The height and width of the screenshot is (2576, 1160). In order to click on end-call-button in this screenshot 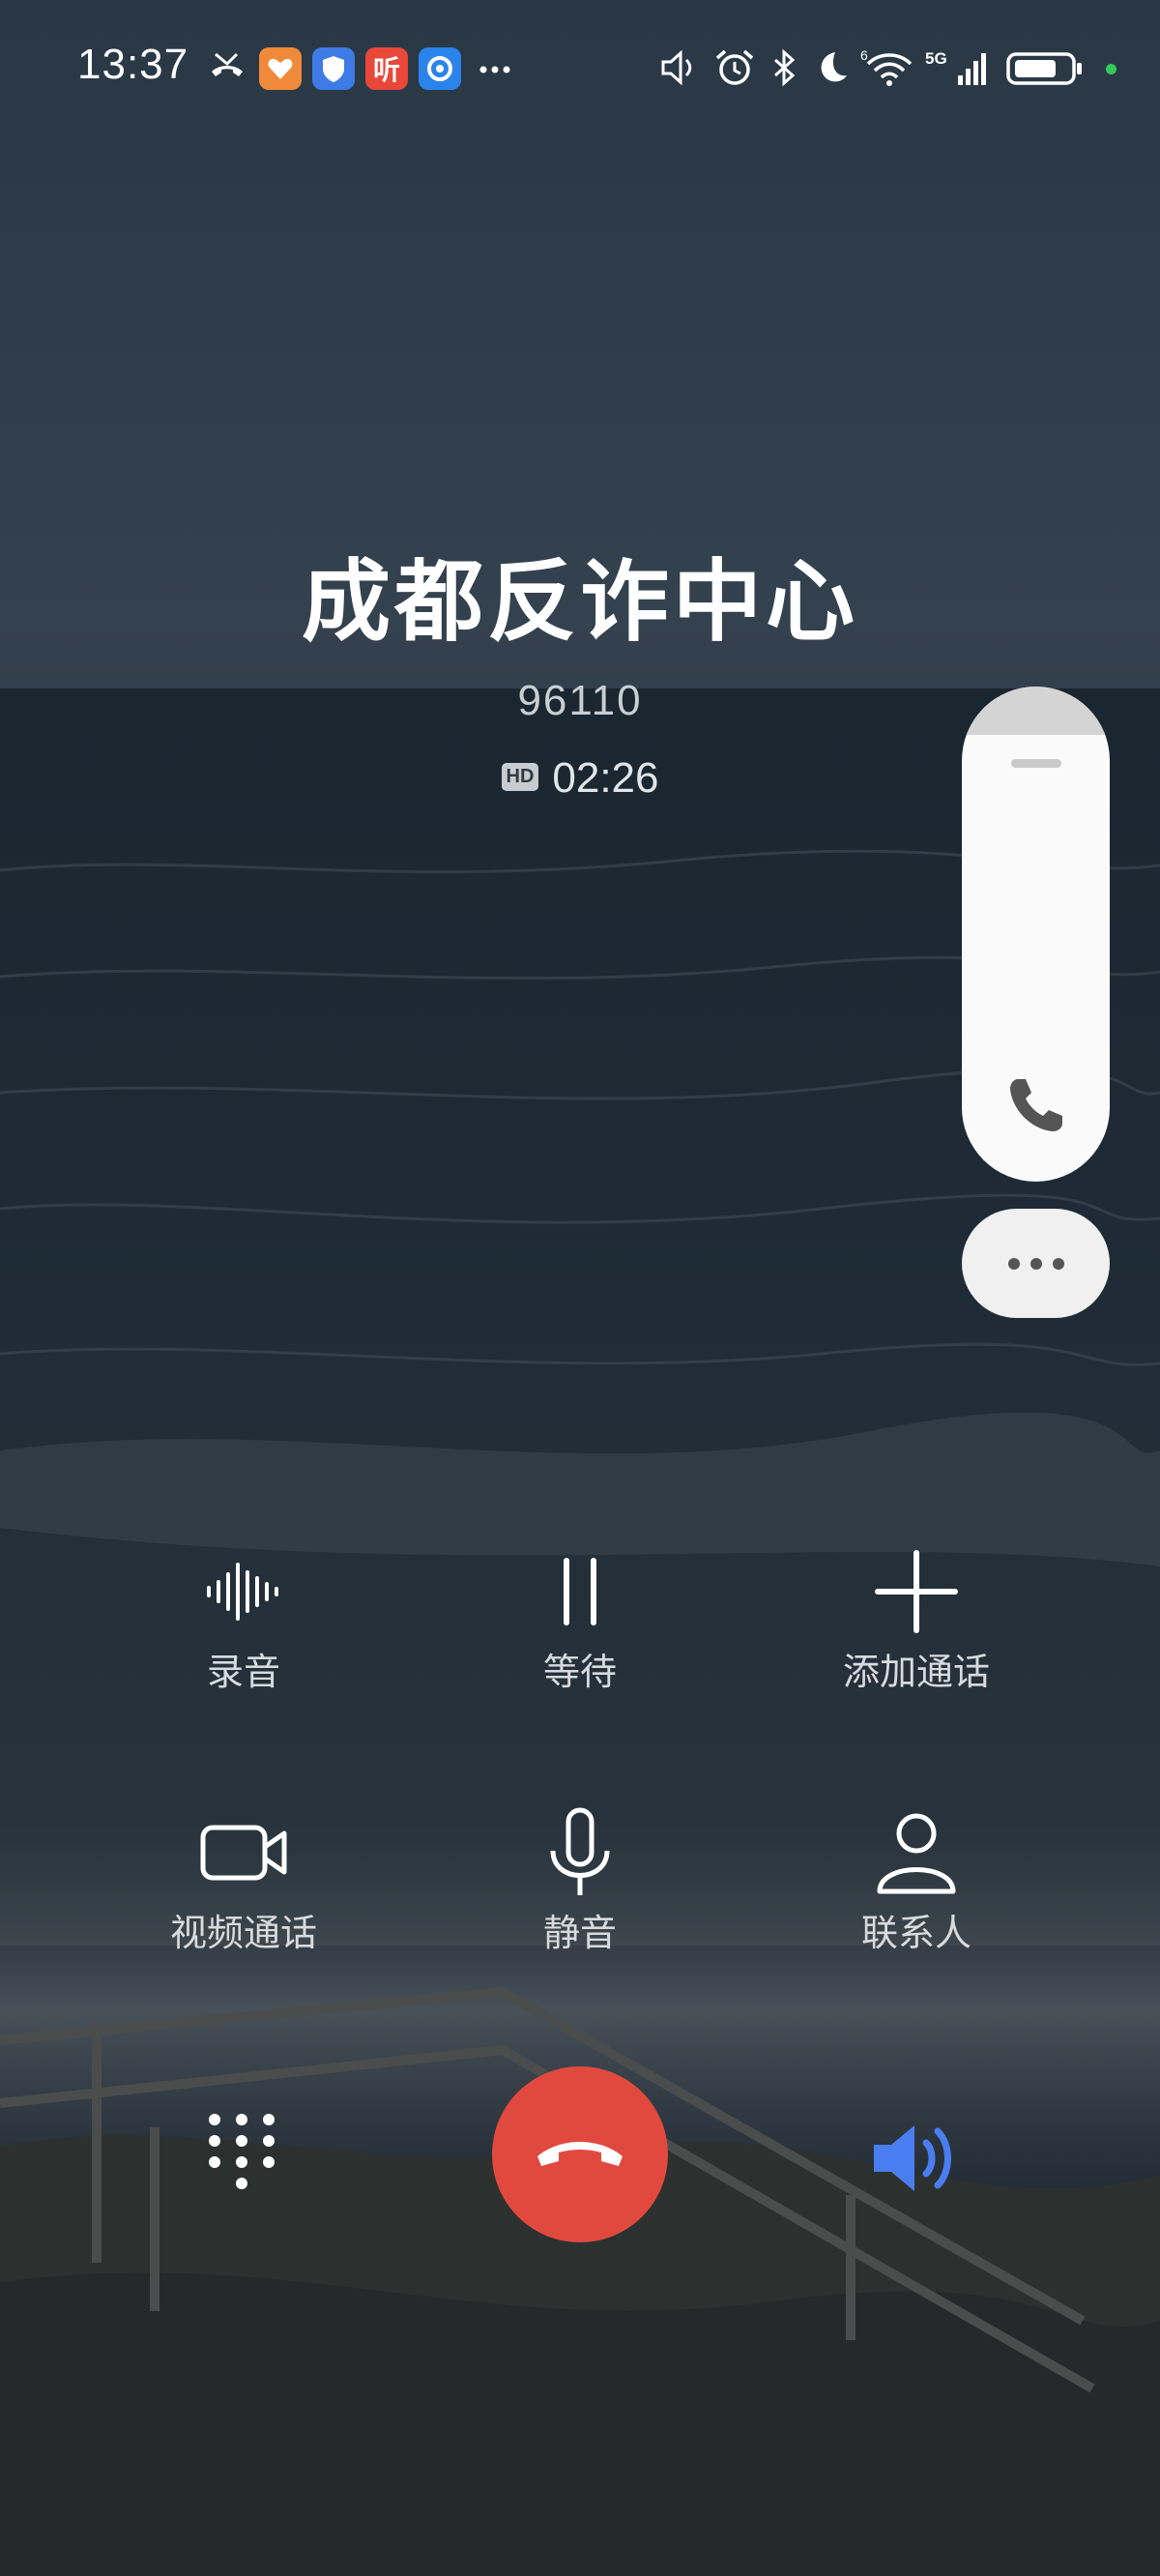, I will do `click(580, 2154)`.